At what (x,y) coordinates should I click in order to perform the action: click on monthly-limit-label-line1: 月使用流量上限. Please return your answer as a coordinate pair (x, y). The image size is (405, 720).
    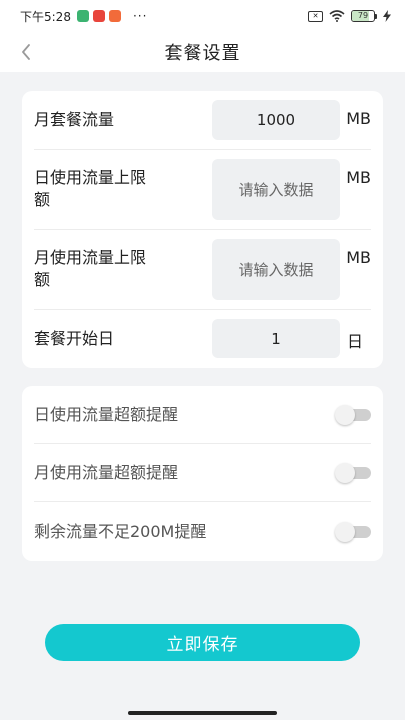
    Looking at the image, I should click on (90, 257).